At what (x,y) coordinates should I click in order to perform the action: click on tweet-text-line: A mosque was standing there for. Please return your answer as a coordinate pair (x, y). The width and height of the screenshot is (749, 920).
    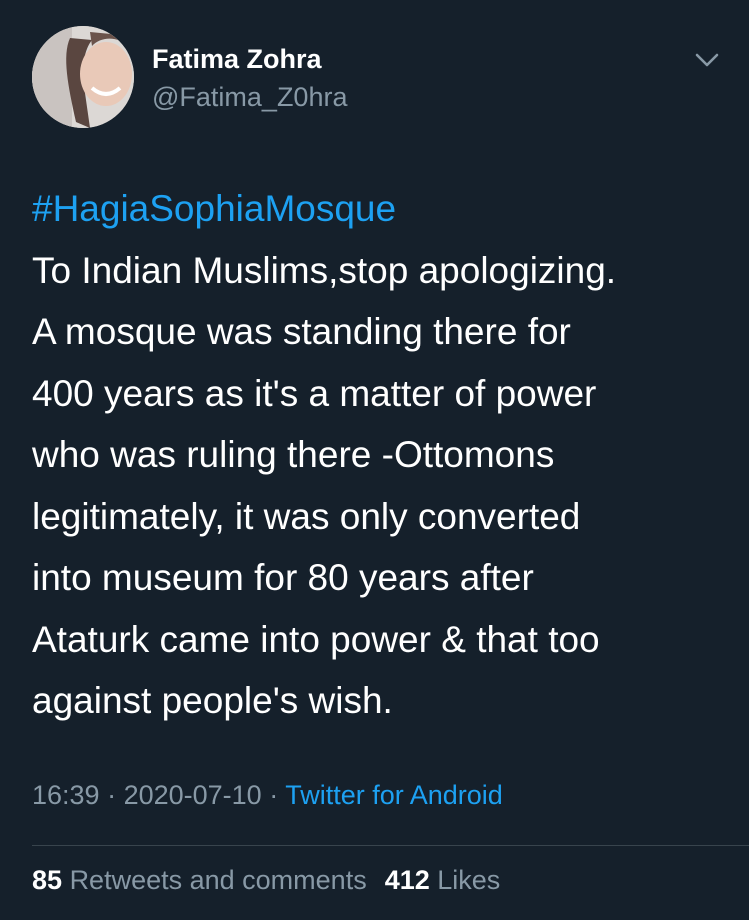
    Looking at the image, I should click on (301, 331).